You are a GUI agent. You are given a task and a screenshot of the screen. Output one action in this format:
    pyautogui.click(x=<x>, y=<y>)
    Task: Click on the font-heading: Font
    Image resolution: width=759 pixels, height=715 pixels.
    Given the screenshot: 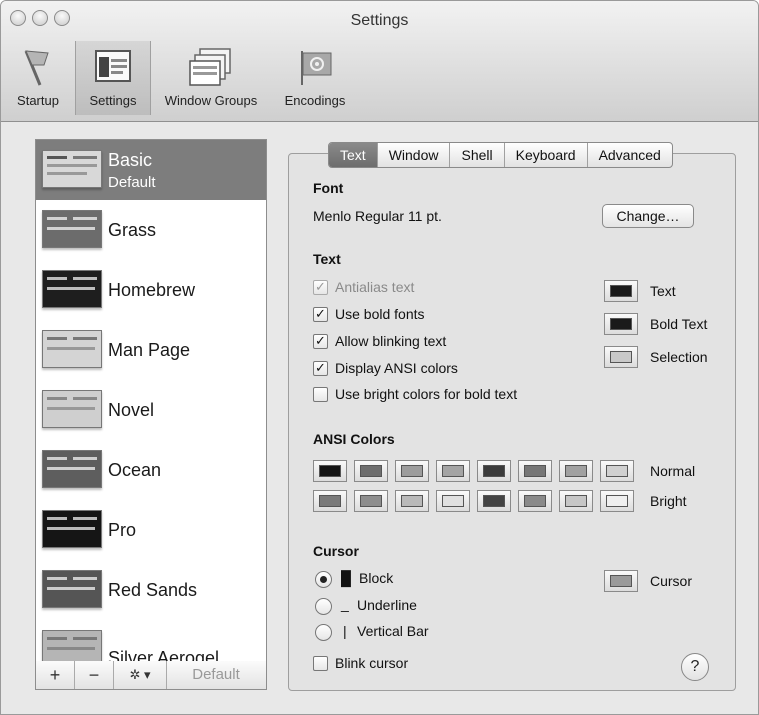 What is the action you would take?
    pyautogui.click(x=328, y=188)
    